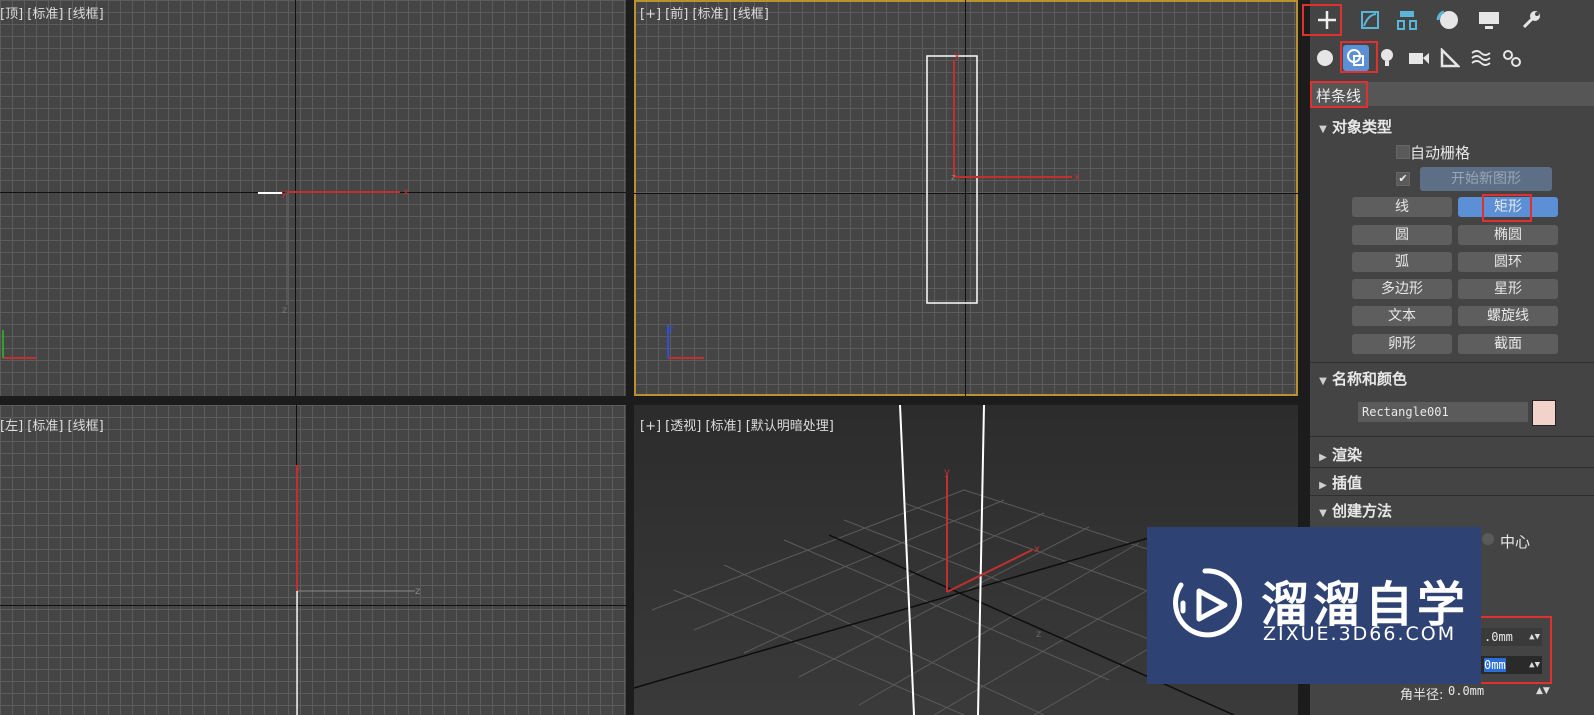 Image resolution: width=1594 pixels, height=715 pixels. Describe the element at coordinates (1362, 511) in the screenshot. I see `create-method-title: 创建方法` at that location.